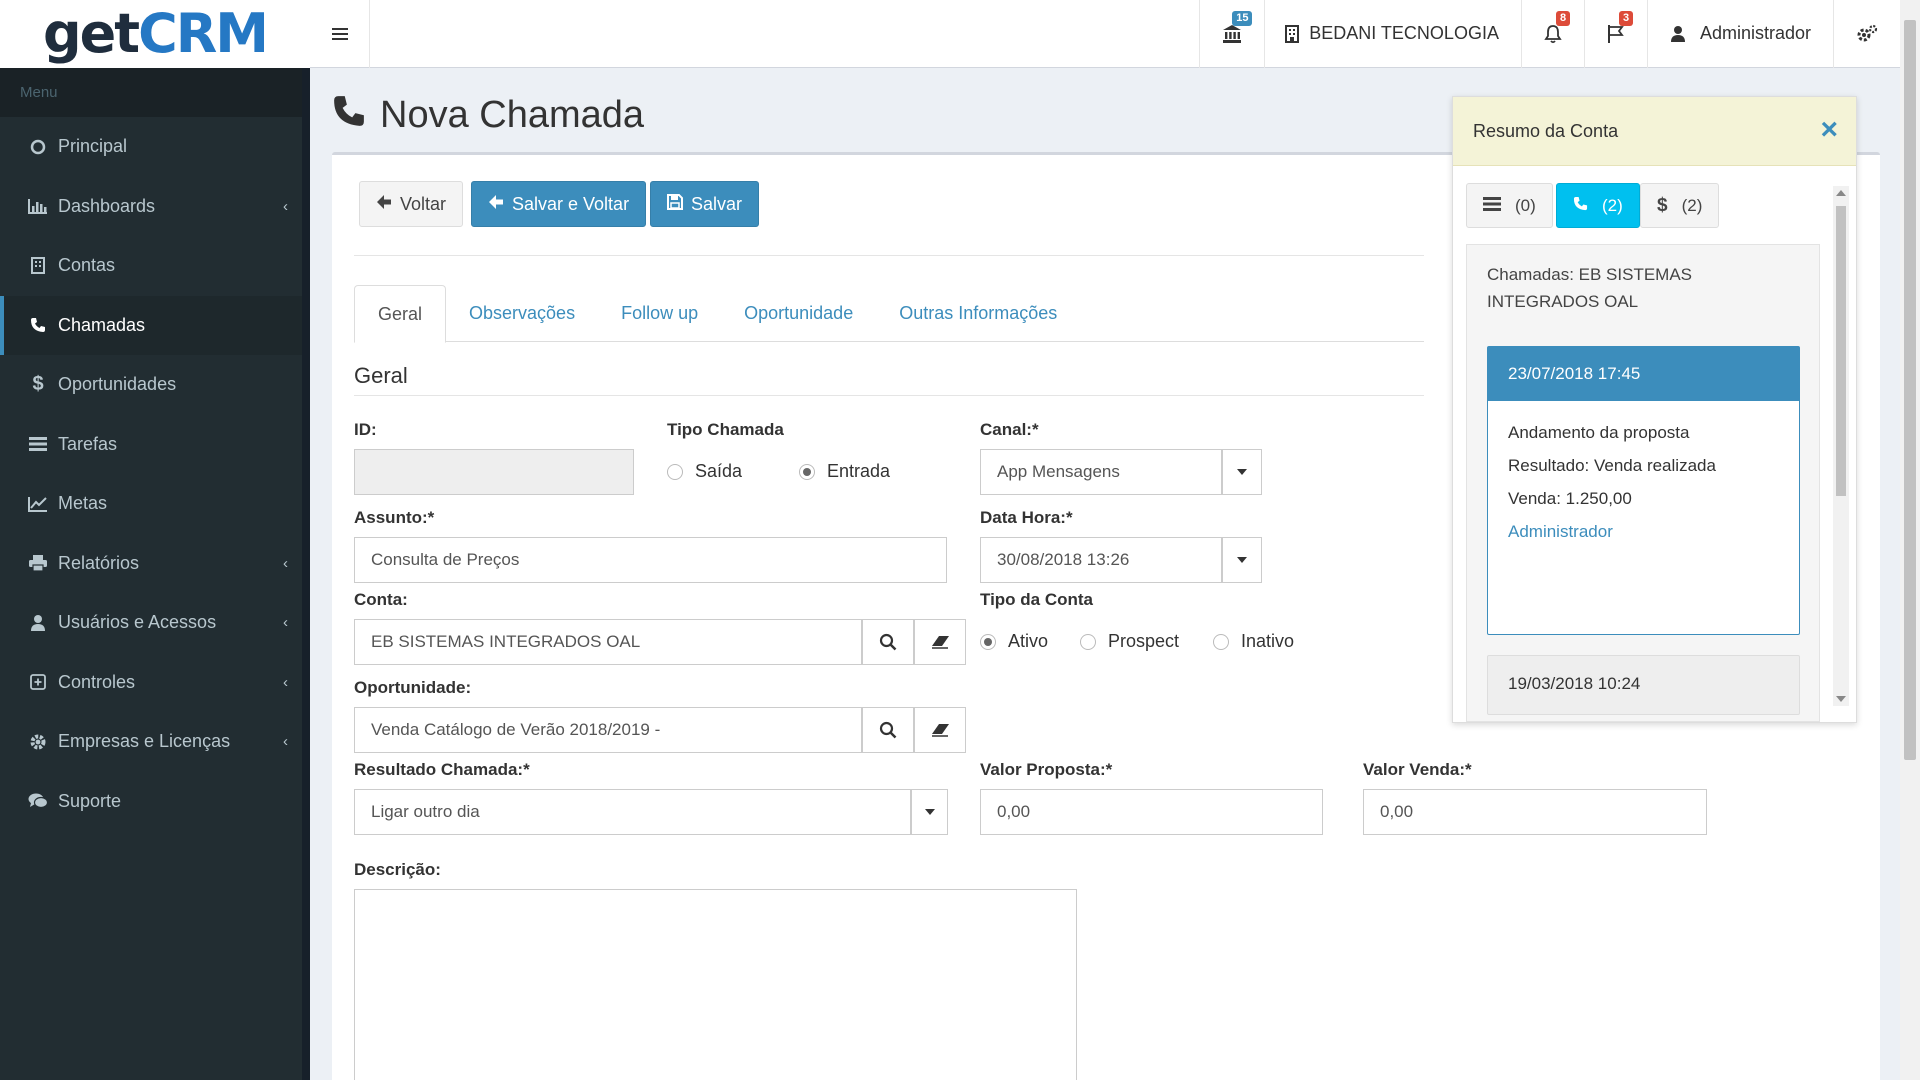 Image resolution: width=1920 pixels, height=1080 pixels. What do you see at coordinates (384, 204) in the screenshot?
I see `arrow-left-icon` at bounding box center [384, 204].